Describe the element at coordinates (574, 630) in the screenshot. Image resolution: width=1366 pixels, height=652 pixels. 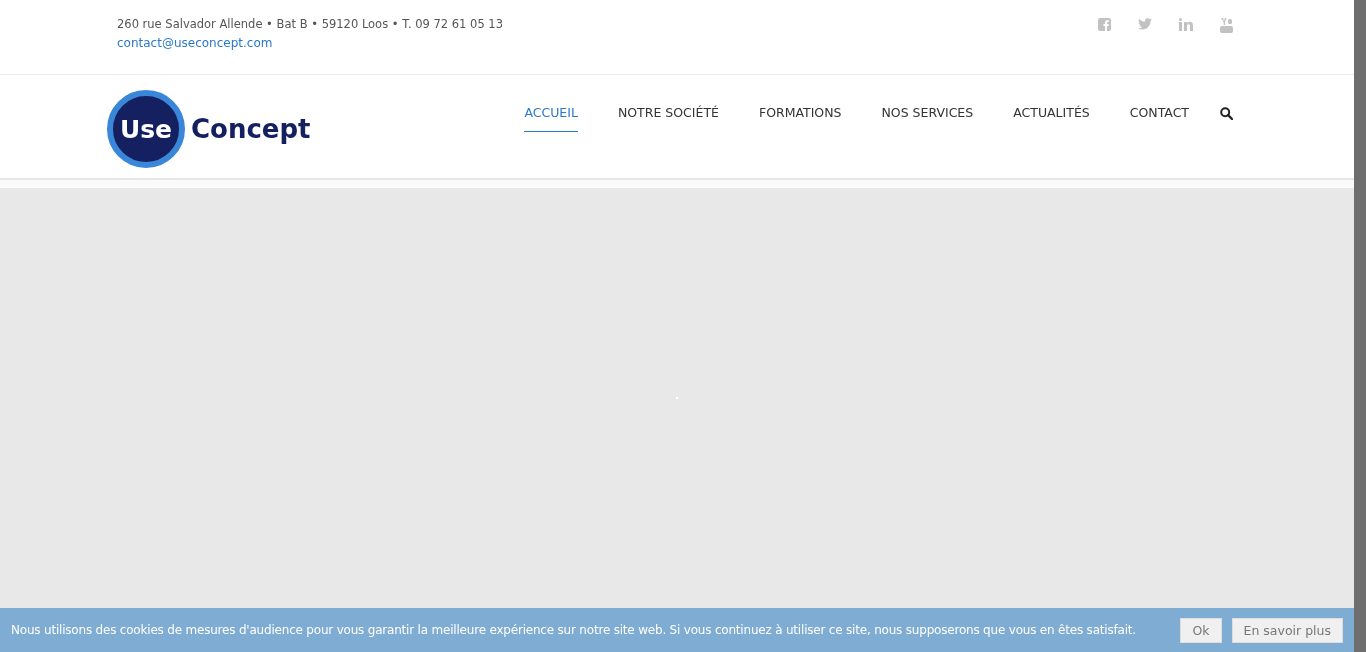
I see `cookie-message: Nous utilisons des cookies de mesures d'audience pour vous garantir la meilleure expérience sur notre site web. Si vous continuez à utiliser ce site, nous supposerons que vous en êtes satisfait.` at that location.